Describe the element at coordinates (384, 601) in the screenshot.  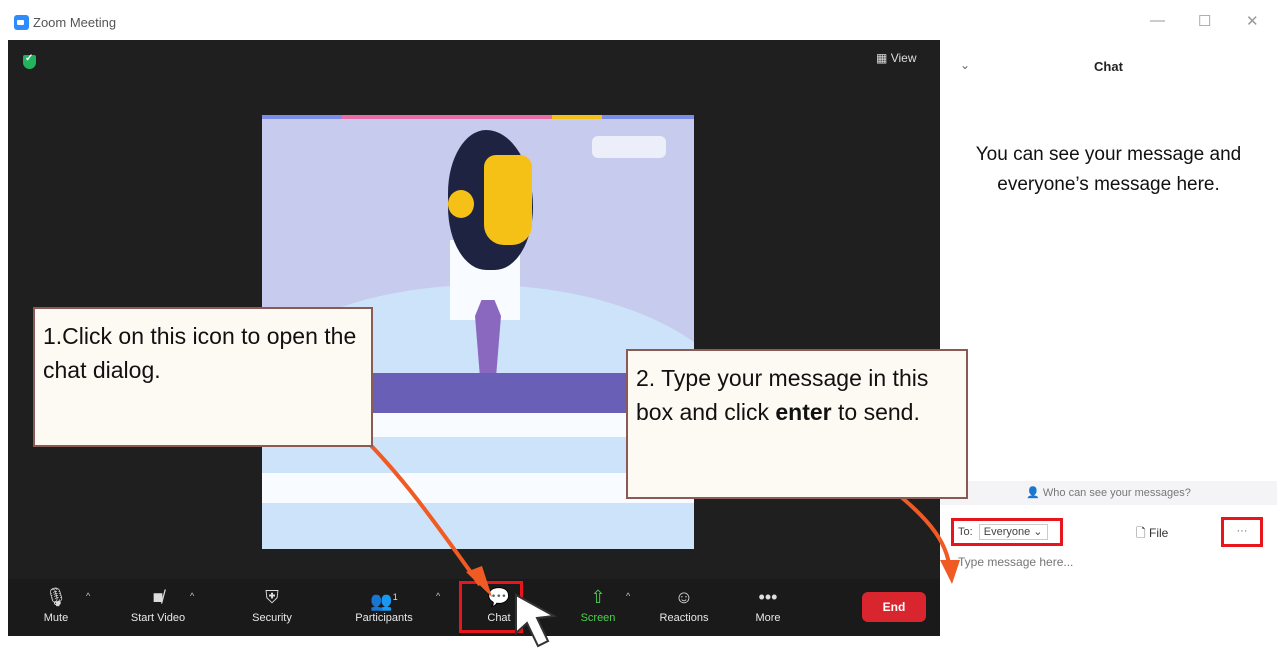
I see `participants-icon: 👥1` at that location.